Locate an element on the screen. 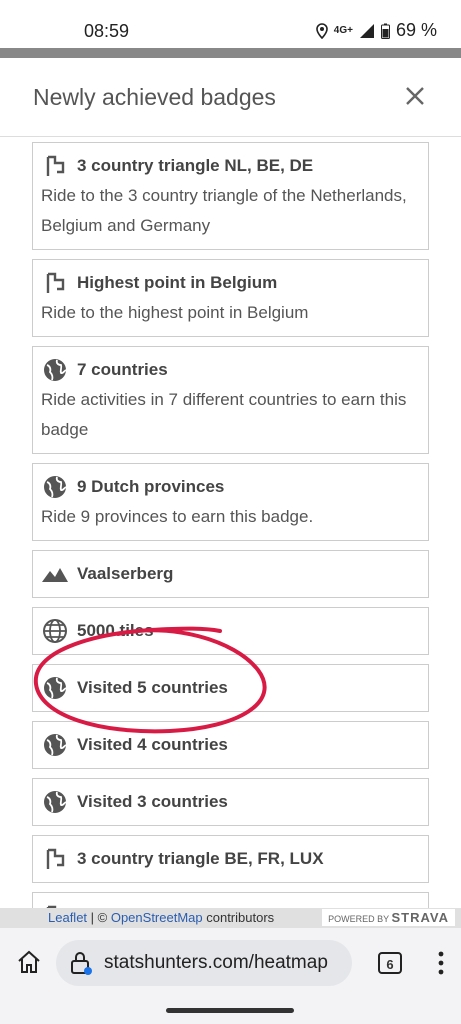  badge-card: Visited 5 countries is located at coordinates (230, 688).